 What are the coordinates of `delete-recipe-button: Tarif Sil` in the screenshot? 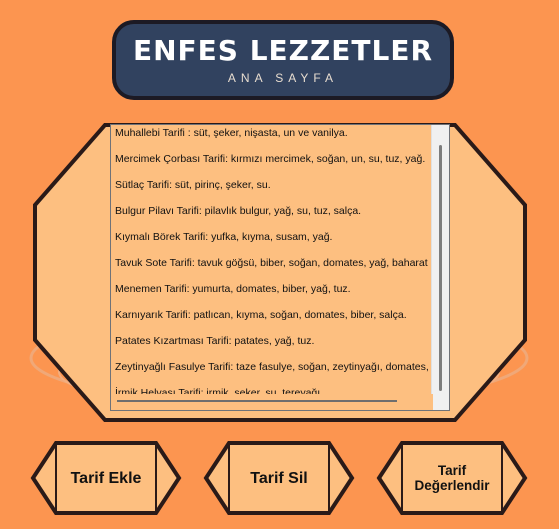 It's located at (279, 478).